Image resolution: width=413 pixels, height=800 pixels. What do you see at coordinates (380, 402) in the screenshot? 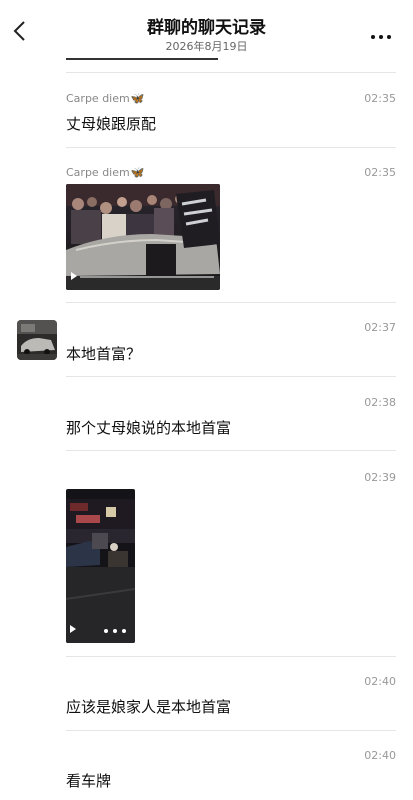
I see `message-time: 02:38` at bounding box center [380, 402].